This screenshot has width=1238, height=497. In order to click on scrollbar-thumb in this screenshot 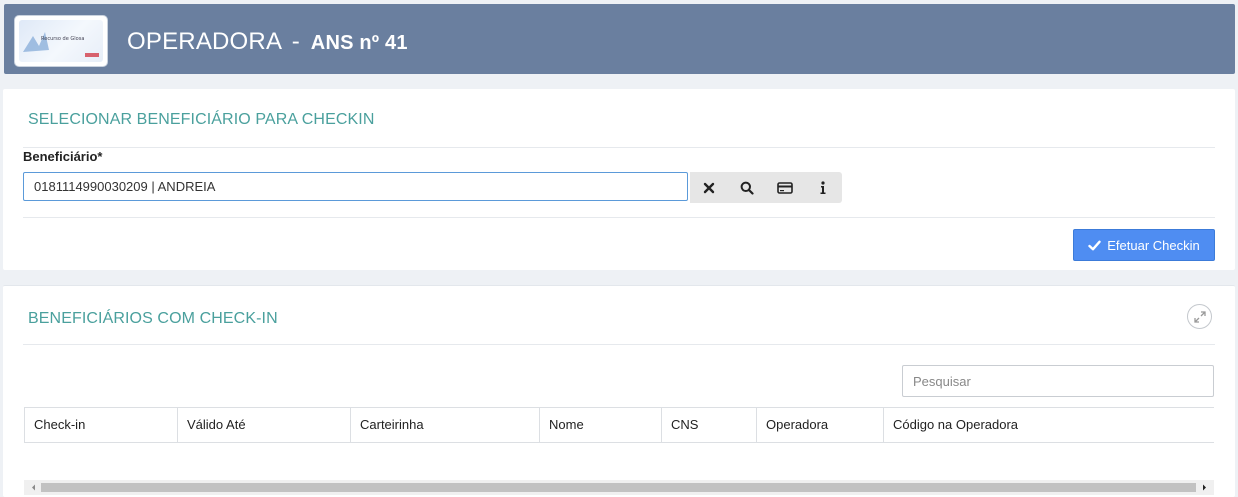, I will do `click(618, 487)`.